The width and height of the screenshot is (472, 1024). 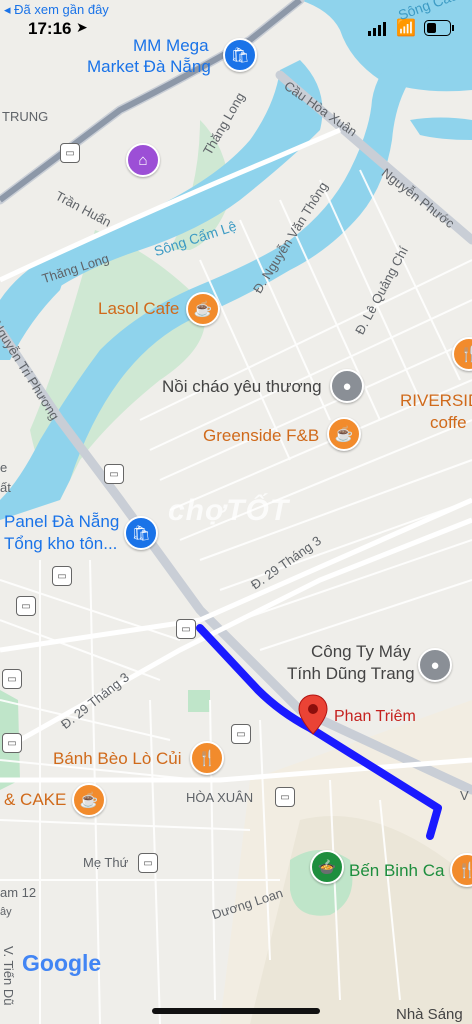 What do you see at coordinates (327, 867) in the screenshot?
I see `restaurant-icon: 🍲` at bounding box center [327, 867].